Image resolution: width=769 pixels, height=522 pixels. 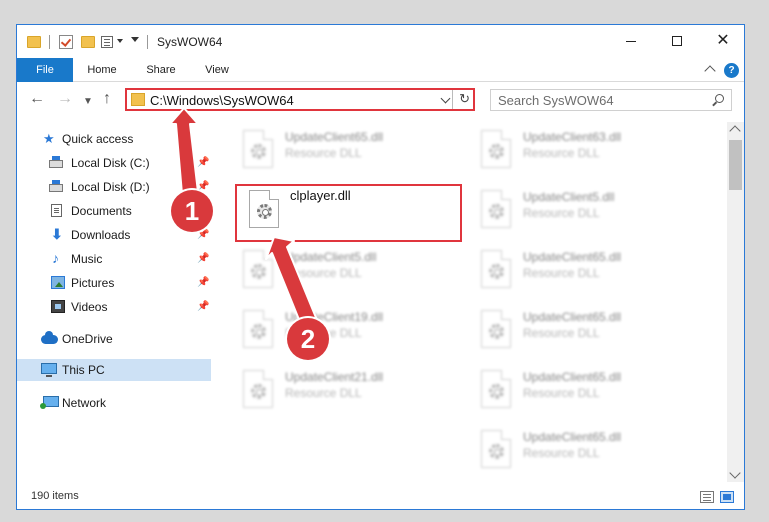 I want to click on nav-label: Videos, so click(x=89, y=307).